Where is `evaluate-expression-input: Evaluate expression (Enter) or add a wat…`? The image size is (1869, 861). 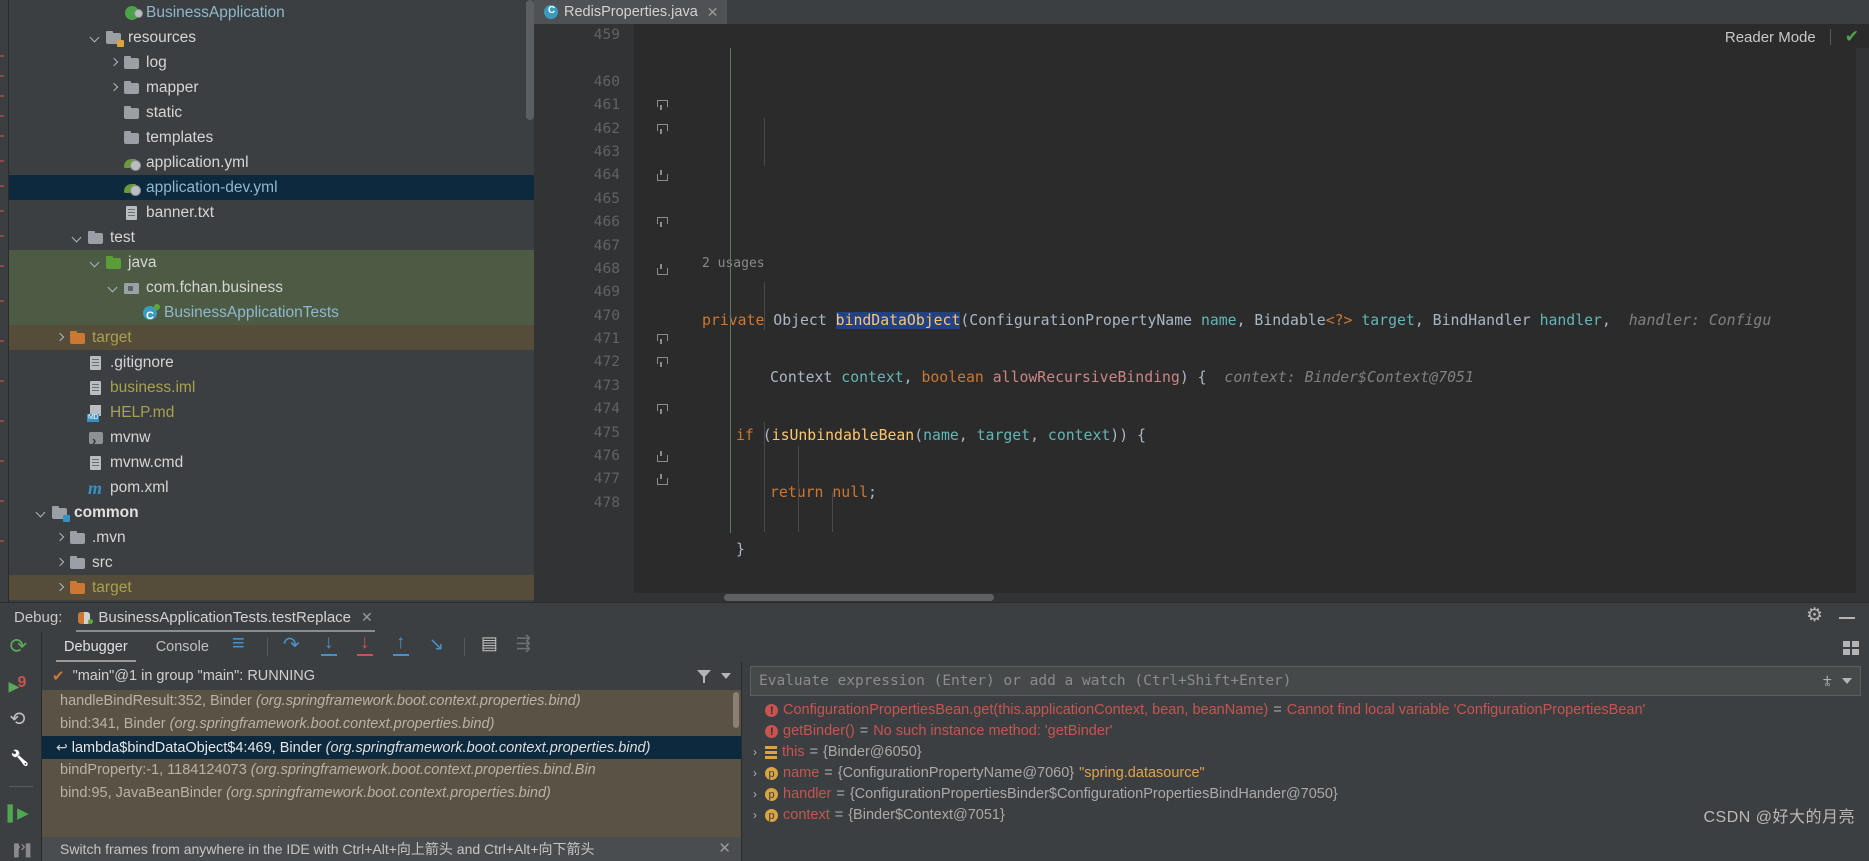
evaluate-expression-input: Evaluate expression (Enter) or add a wat… is located at coordinates (1305, 681).